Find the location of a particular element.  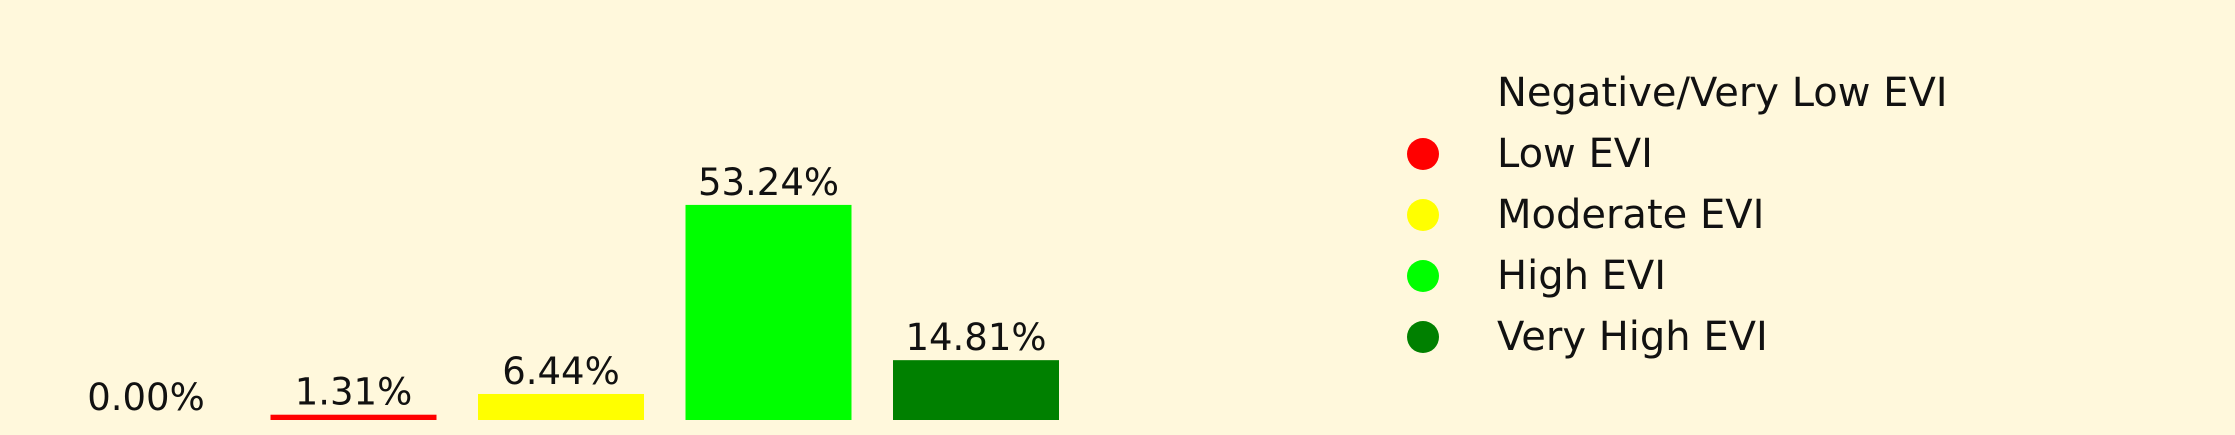

legend-label: Negative/Very Low EVI is located at coordinates (1722, 92).